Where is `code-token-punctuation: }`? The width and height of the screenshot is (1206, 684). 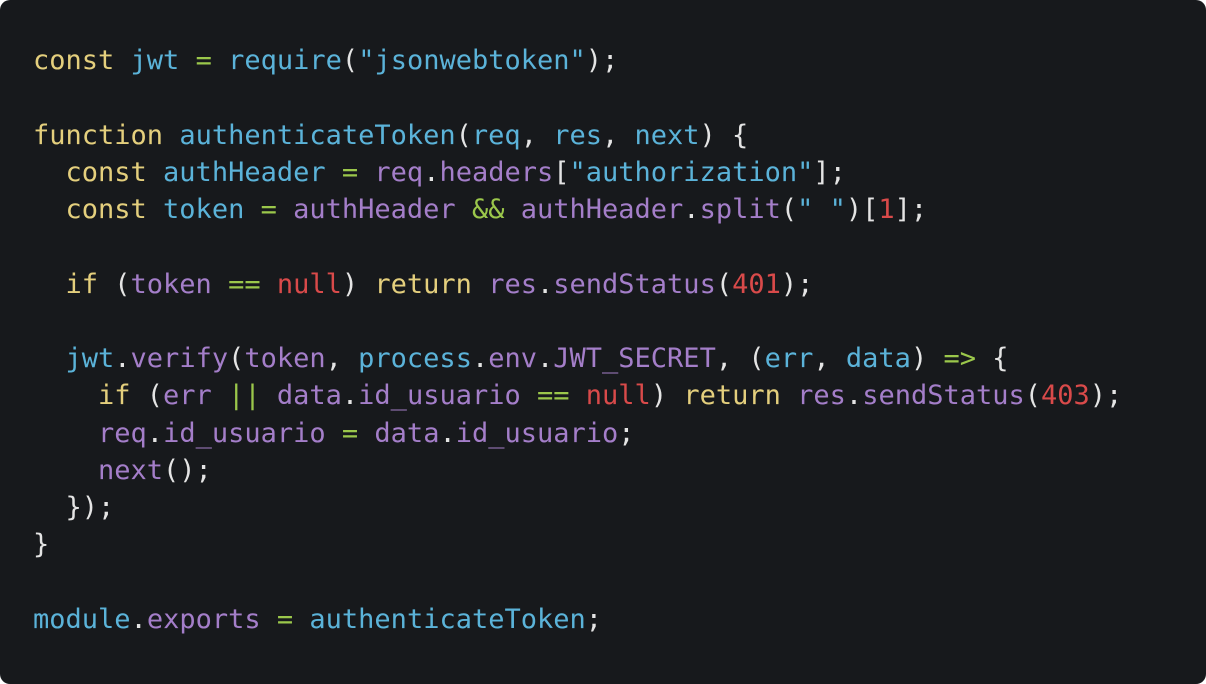
code-token-punctuation: } is located at coordinates (41, 545).